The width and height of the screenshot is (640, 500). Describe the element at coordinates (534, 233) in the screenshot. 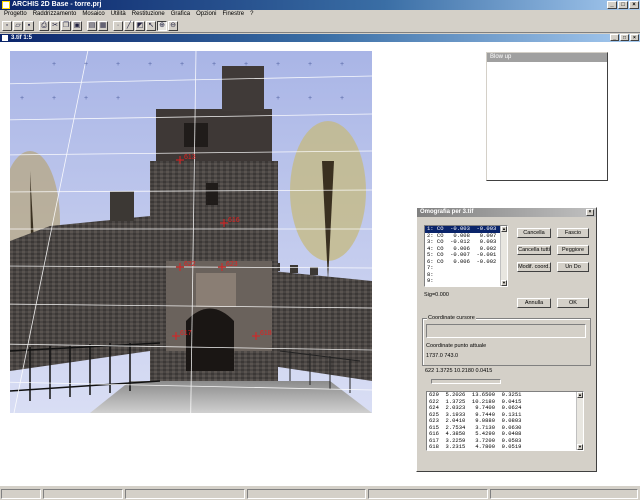

I see `cancella-button: Cancella` at that location.